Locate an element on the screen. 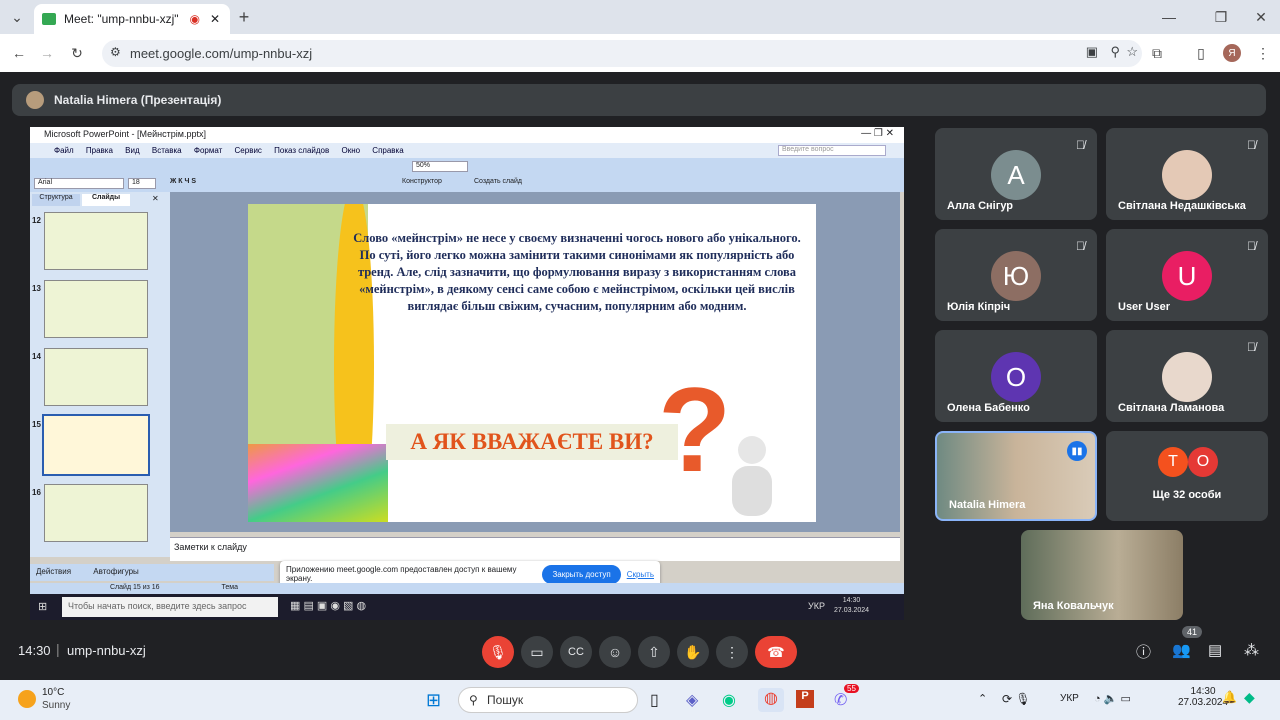  help-search-input: Введите вопрос is located at coordinates (832, 150).